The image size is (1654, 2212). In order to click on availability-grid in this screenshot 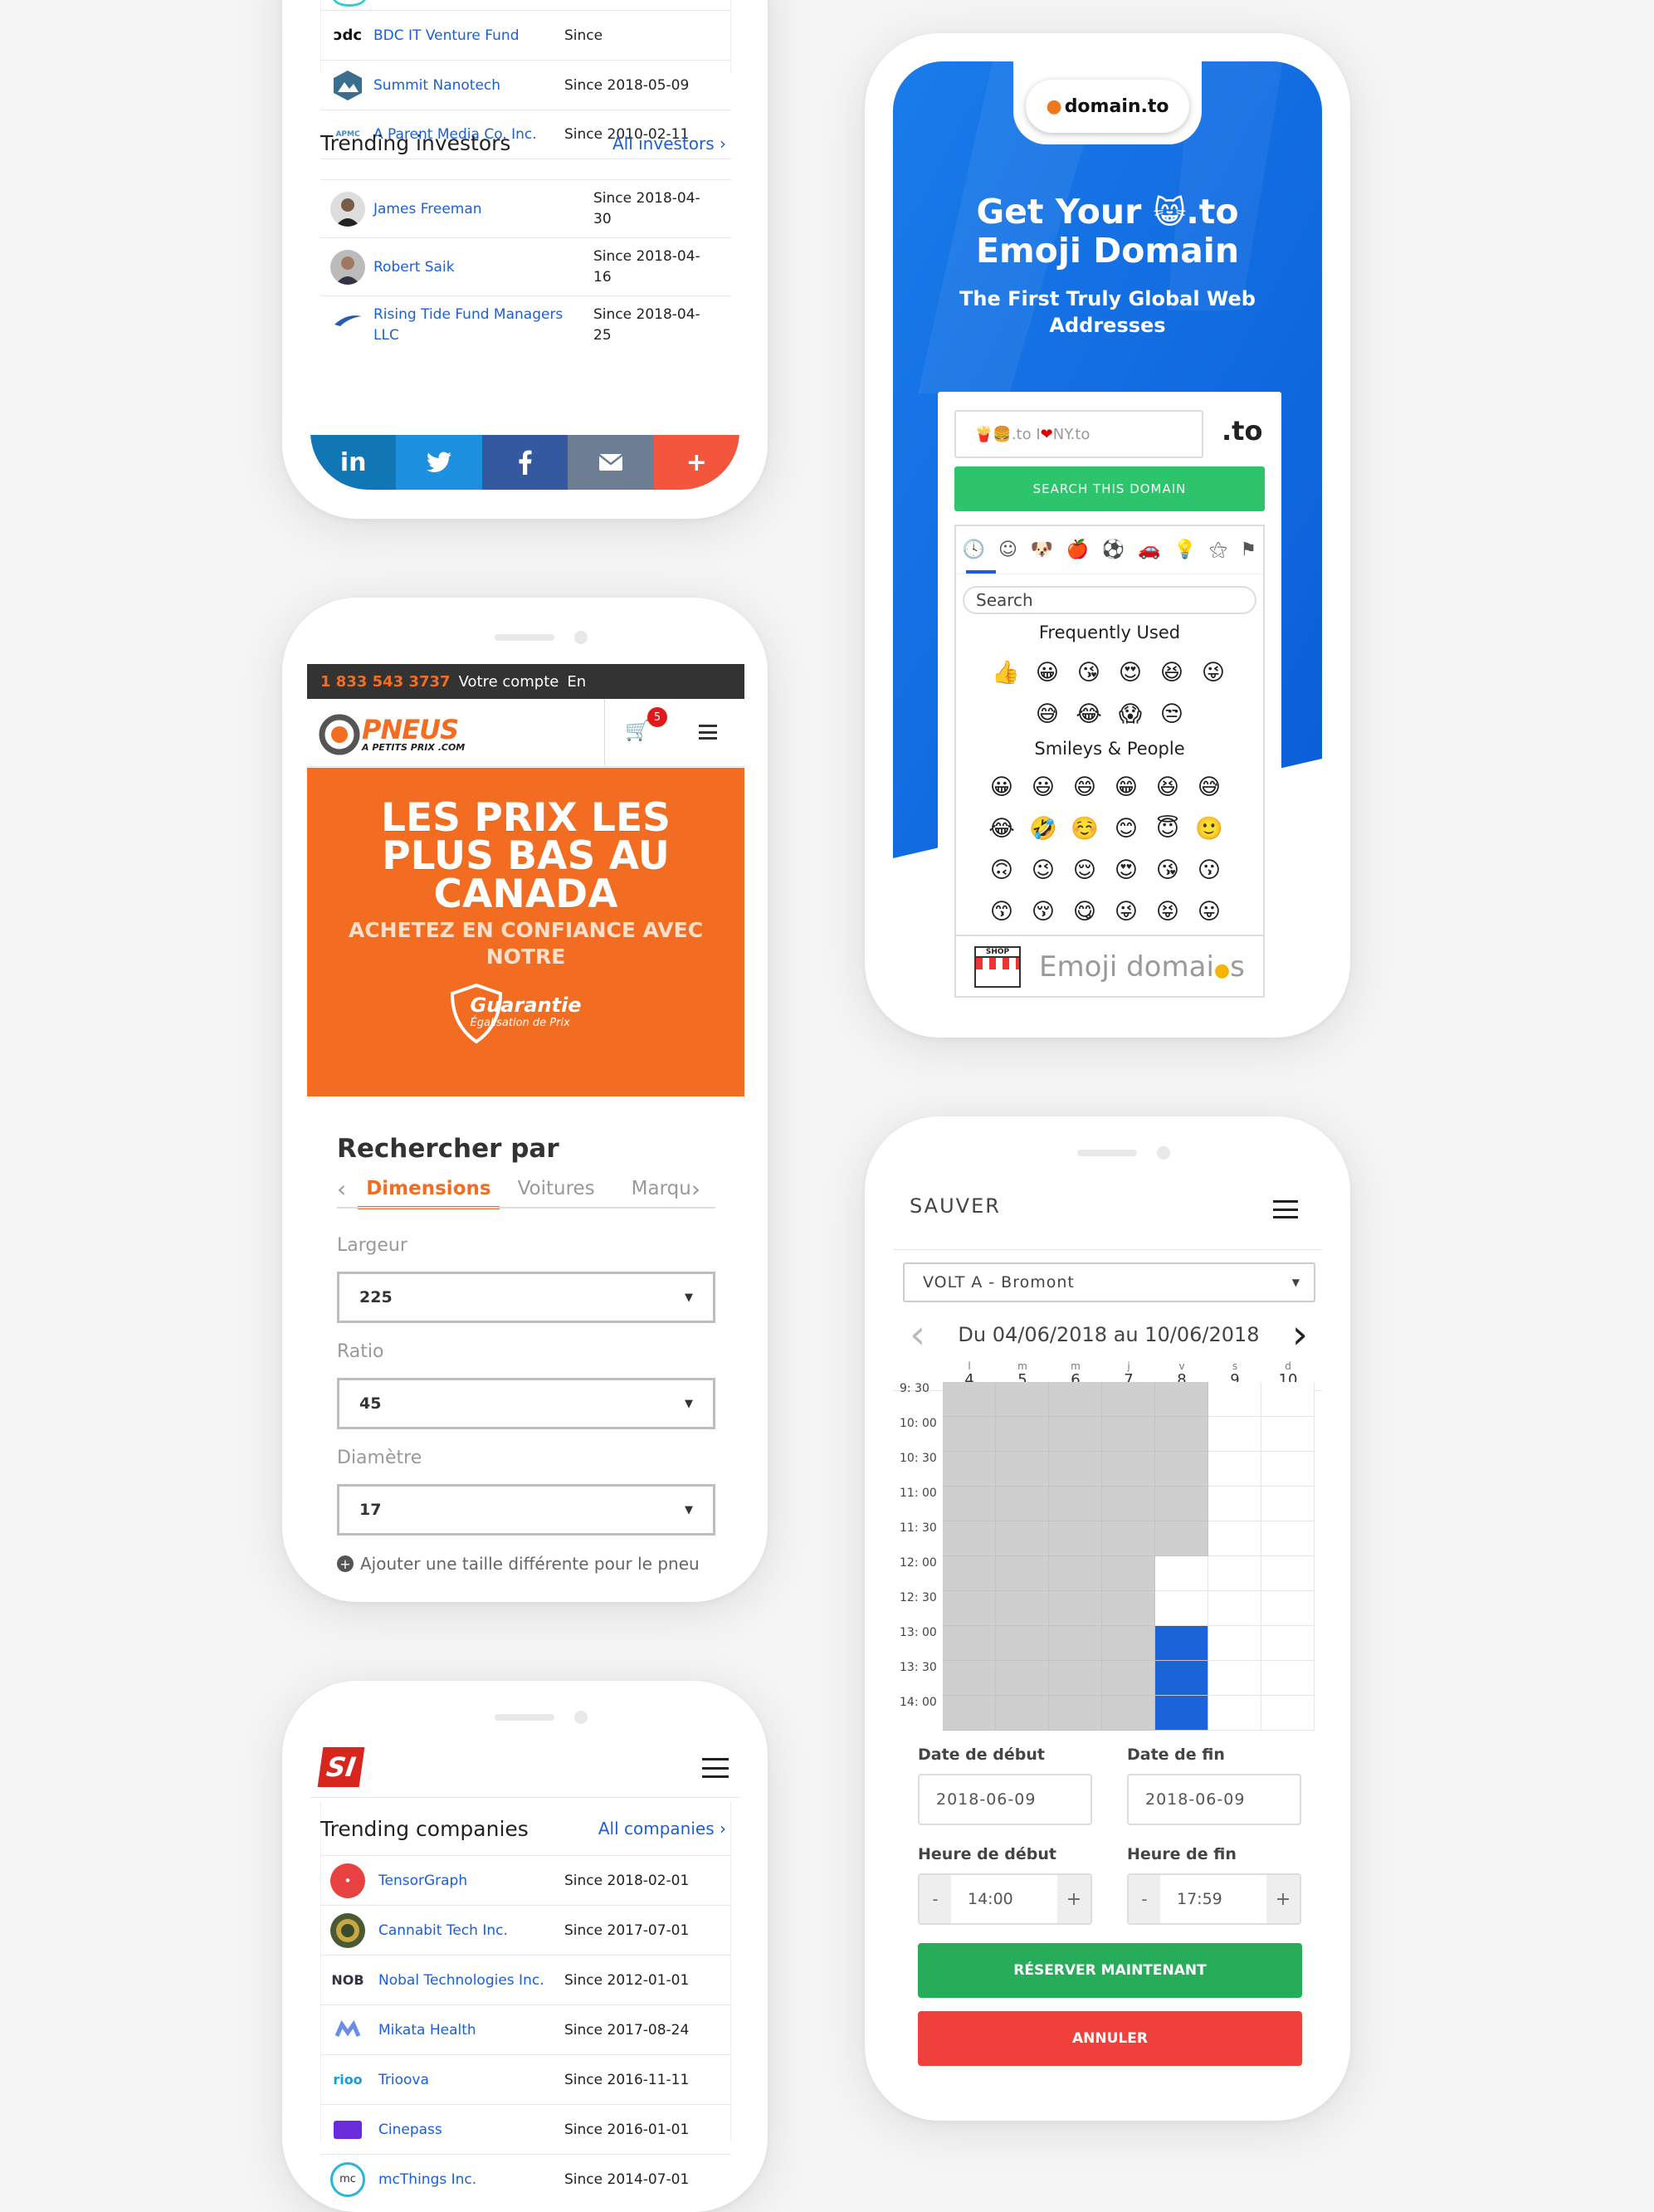, I will do `click(1129, 1557)`.